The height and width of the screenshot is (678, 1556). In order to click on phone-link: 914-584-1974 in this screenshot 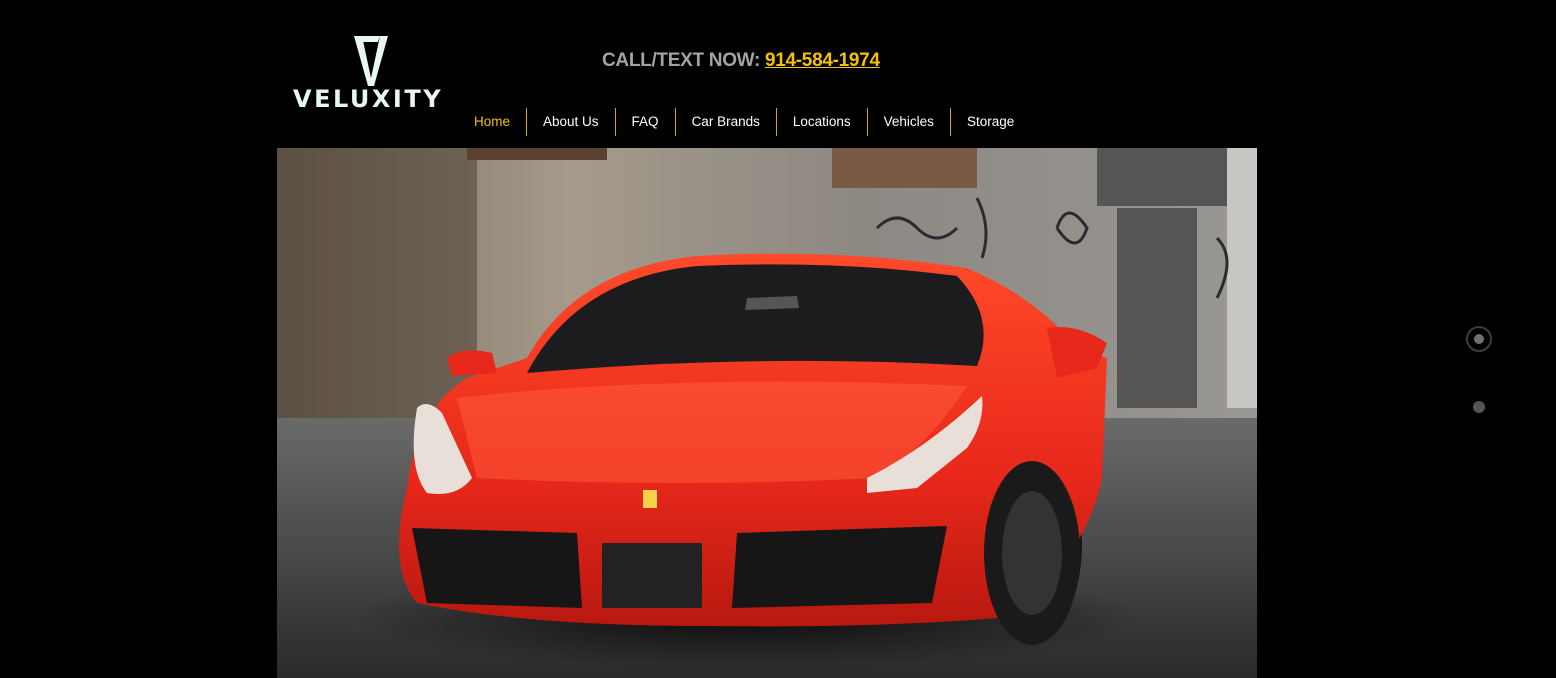, I will do `click(822, 60)`.